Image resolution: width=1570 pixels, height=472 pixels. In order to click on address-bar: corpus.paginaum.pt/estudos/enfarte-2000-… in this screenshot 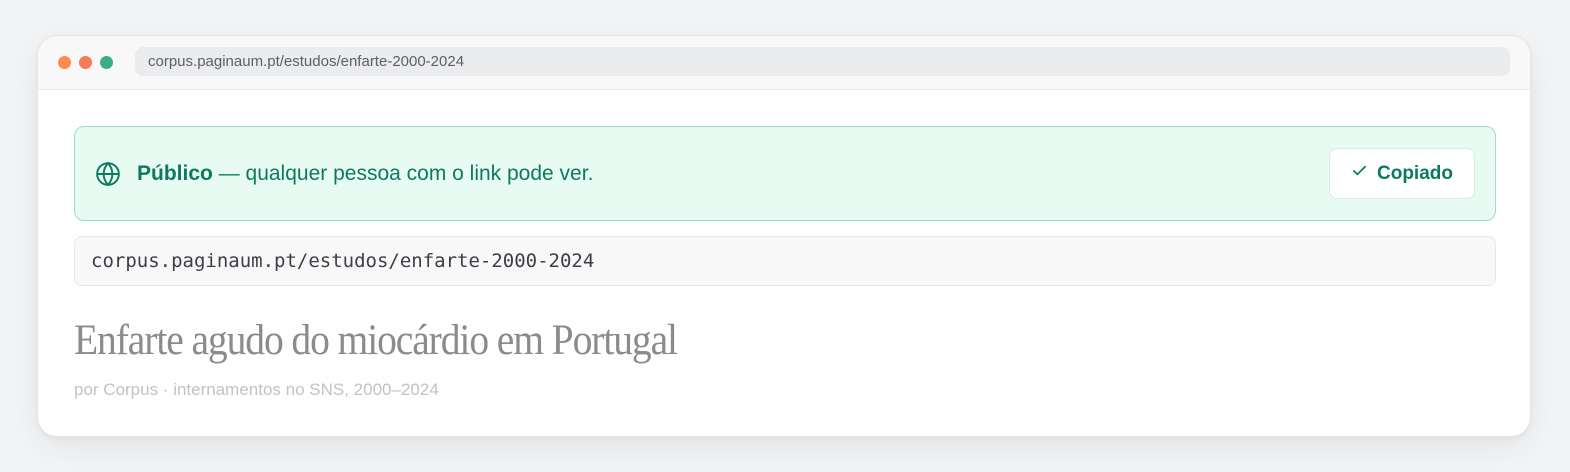, I will do `click(822, 61)`.